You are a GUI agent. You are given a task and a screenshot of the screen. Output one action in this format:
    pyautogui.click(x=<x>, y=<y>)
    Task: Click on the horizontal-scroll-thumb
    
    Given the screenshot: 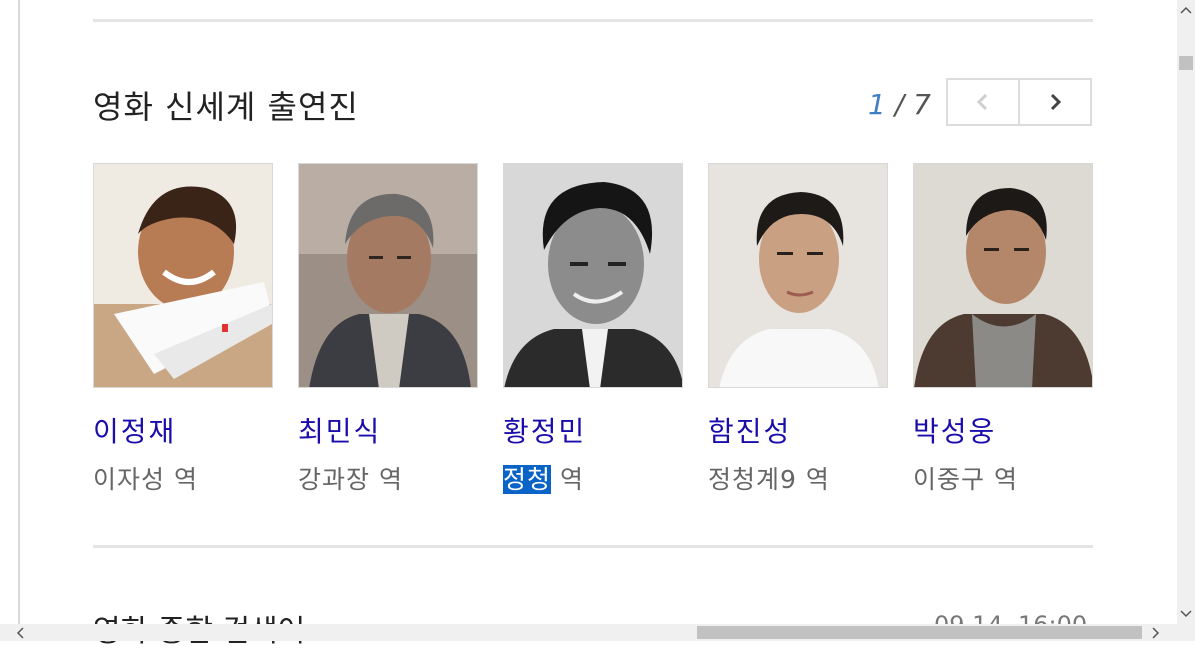 What is the action you would take?
    pyautogui.click(x=919, y=632)
    